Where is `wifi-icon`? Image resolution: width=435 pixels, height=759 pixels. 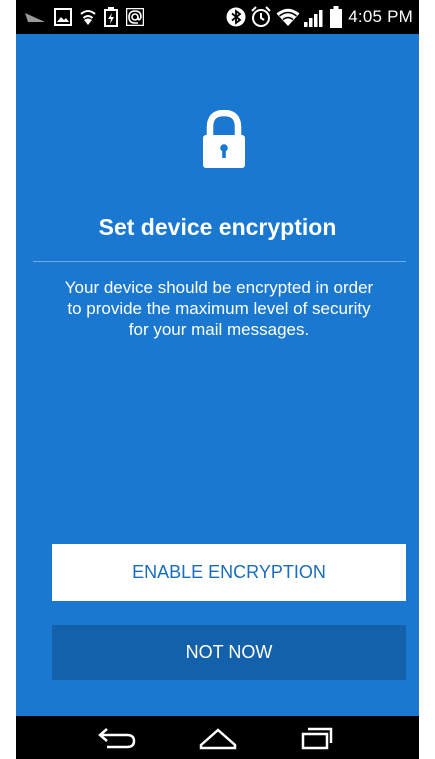
wifi-icon is located at coordinates (288, 17).